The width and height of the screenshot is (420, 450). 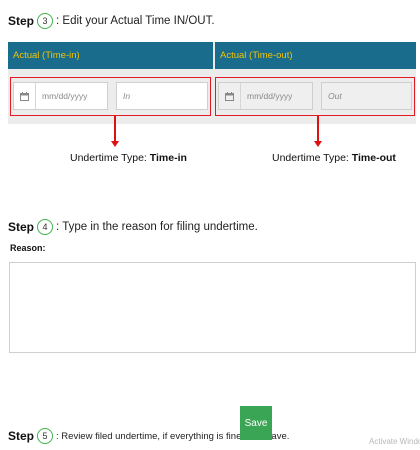 I want to click on header-actual-time-out: Actual (Time-out), so click(x=256, y=55).